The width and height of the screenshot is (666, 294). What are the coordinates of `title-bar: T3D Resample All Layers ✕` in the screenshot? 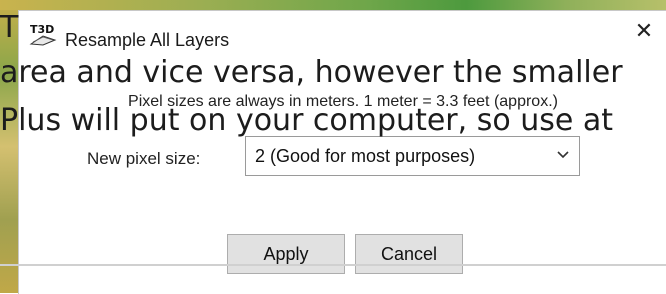 It's located at (342, 31).